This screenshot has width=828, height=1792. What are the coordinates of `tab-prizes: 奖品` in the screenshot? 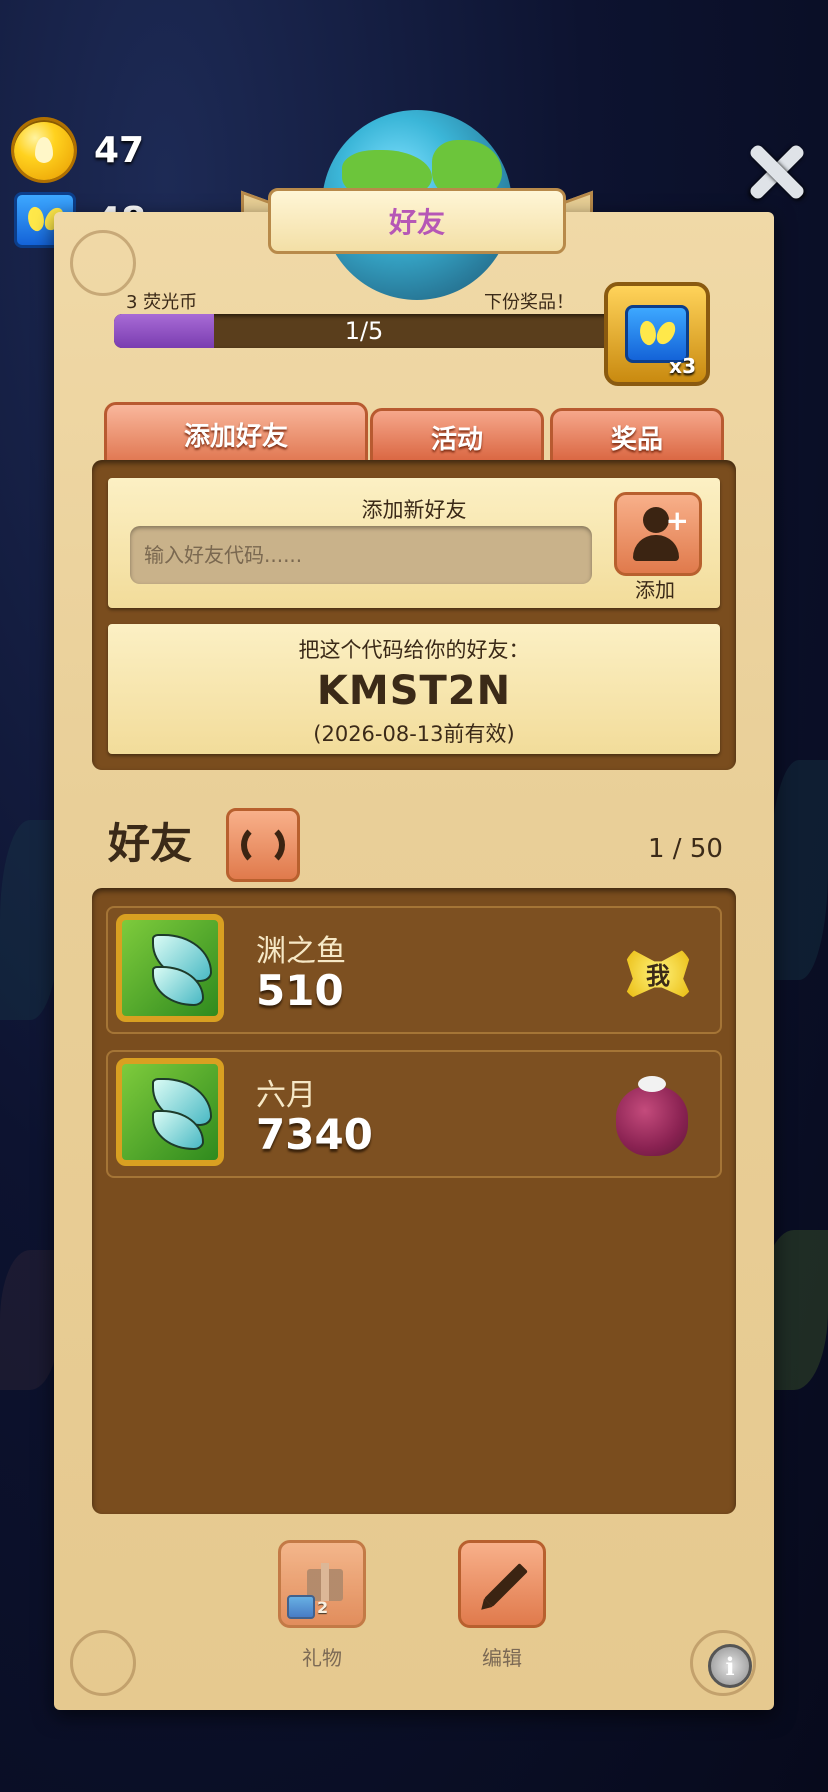 It's located at (637, 435).